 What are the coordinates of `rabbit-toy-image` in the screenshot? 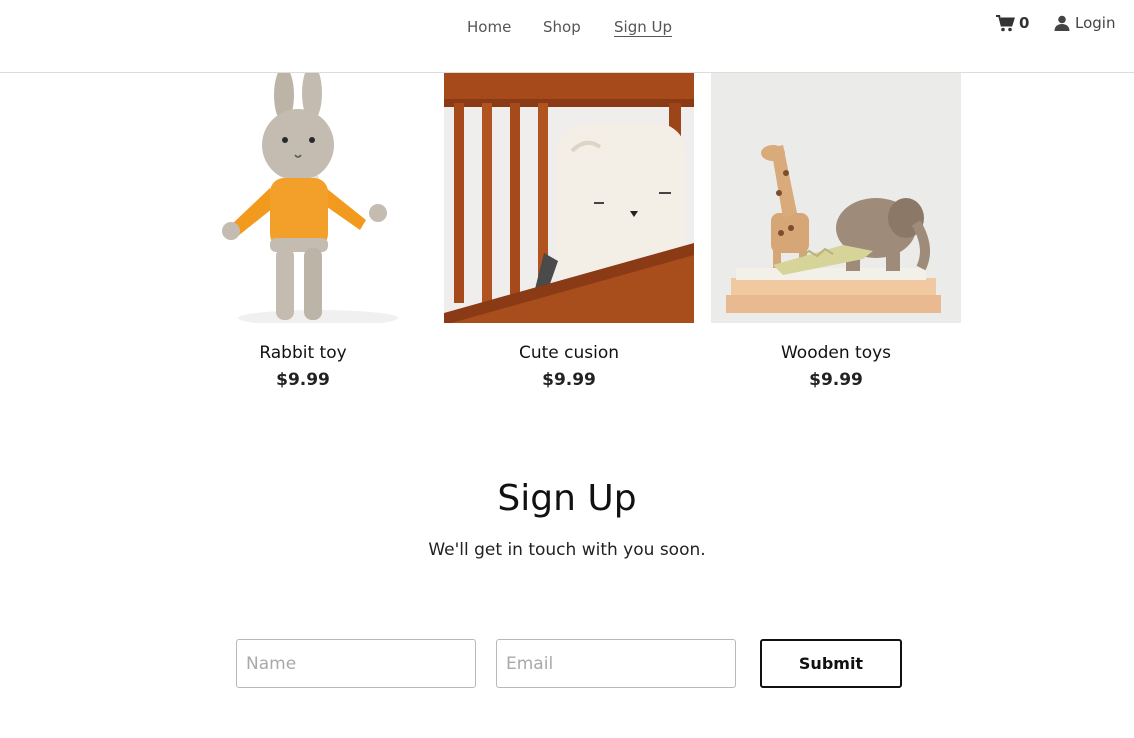 It's located at (303, 198).